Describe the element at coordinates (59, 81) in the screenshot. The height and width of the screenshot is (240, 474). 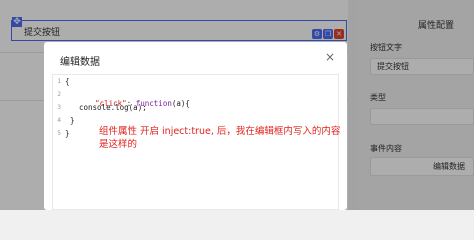
I see `line-number: 1` at that location.